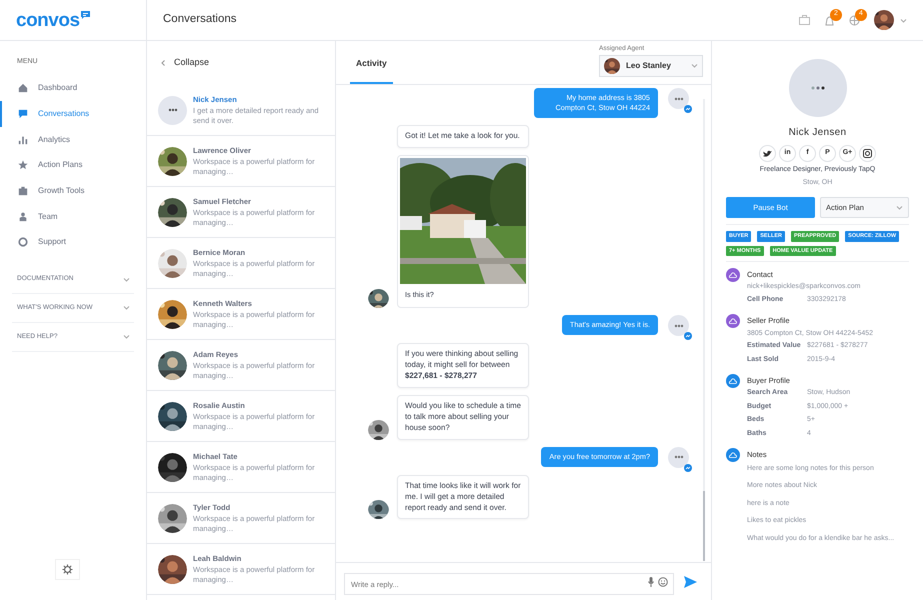 The width and height of the screenshot is (923, 600). What do you see at coordinates (23, 242) in the screenshot?
I see `lifebuoy-icon` at bounding box center [23, 242].